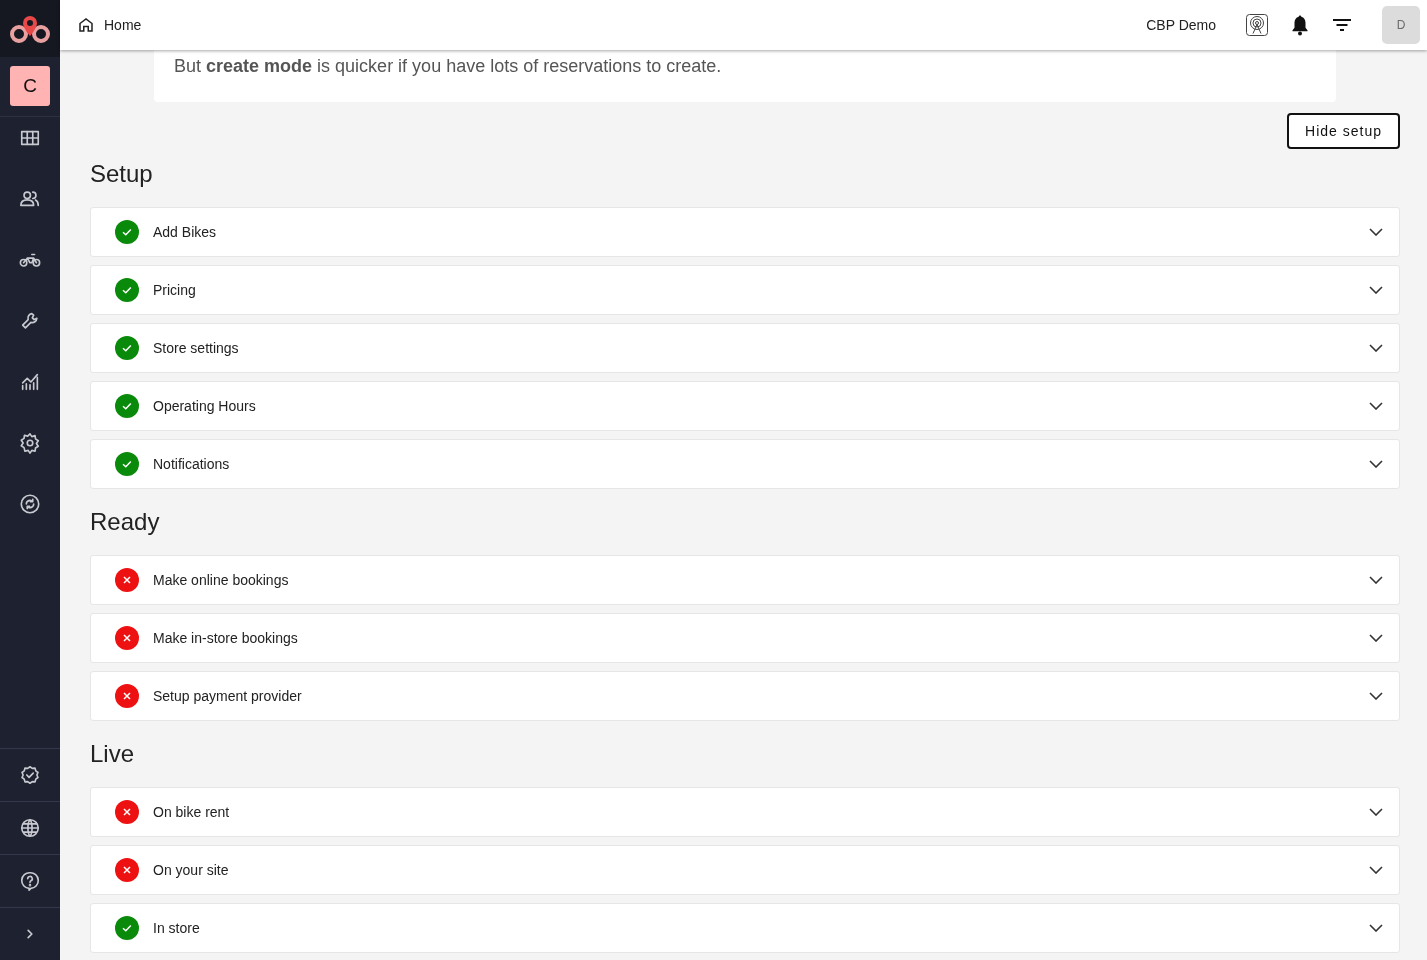 The height and width of the screenshot is (960, 1427). Describe the element at coordinates (745, 348) in the screenshot. I see `checklist-item: Store settings` at that location.